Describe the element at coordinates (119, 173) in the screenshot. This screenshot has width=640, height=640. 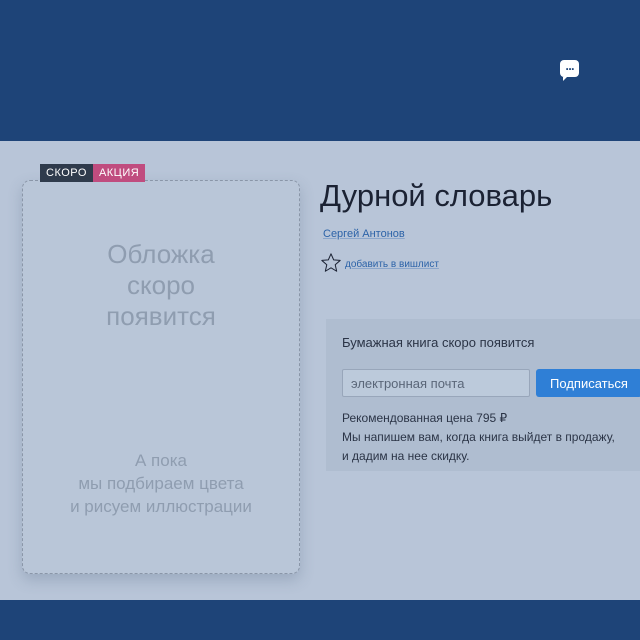
I see `badge-promo: АКЦИЯ` at that location.